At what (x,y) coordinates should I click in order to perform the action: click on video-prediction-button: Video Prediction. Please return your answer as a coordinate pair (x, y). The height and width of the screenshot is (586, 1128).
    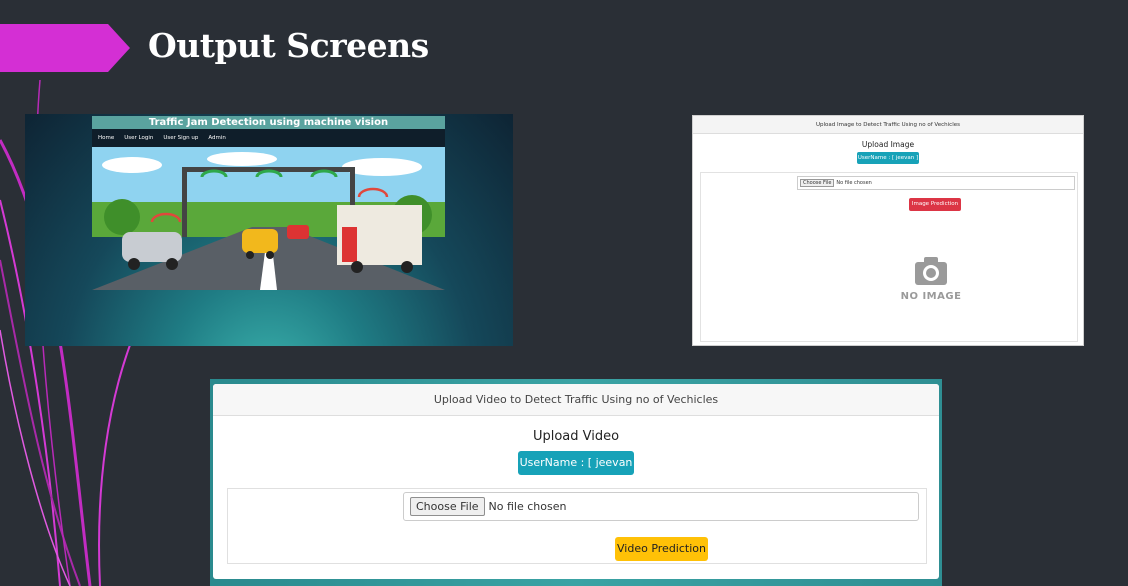
    Looking at the image, I should click on (661, 549).